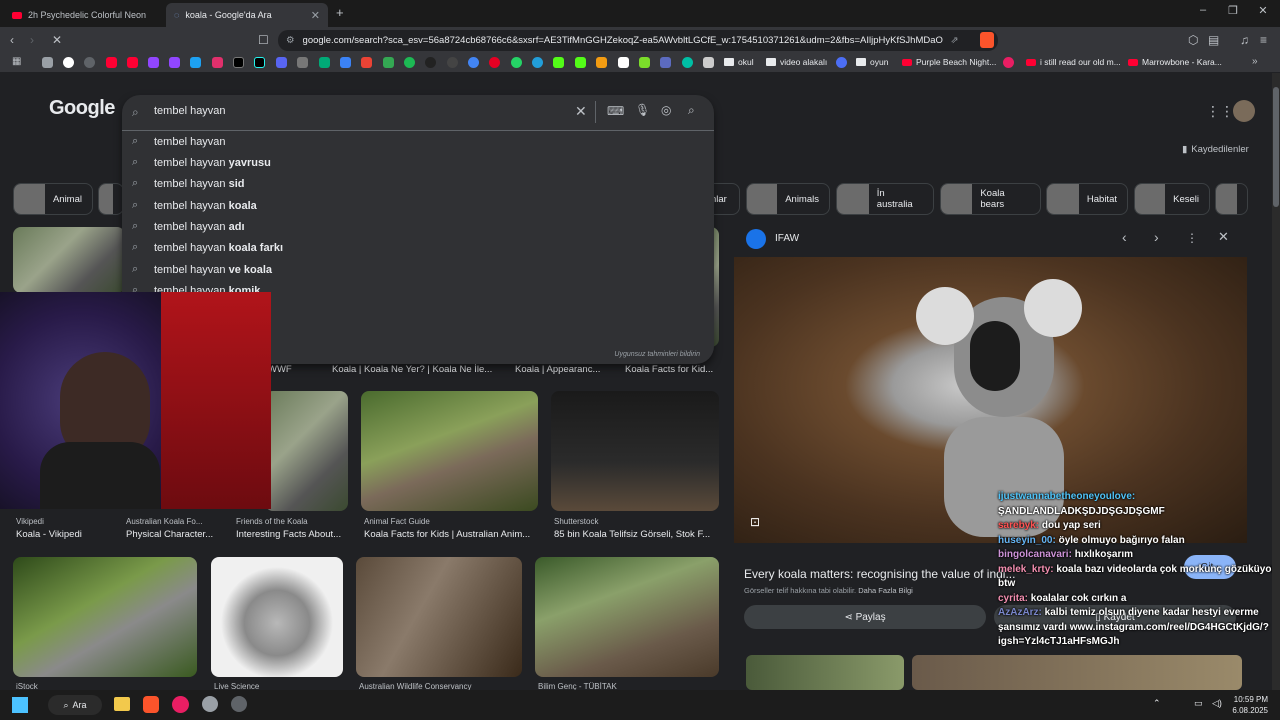  What do you see at coordinates (12, 40) in the screenshot?
I see `back-icon: ‹` at bounding box center [12, 40].